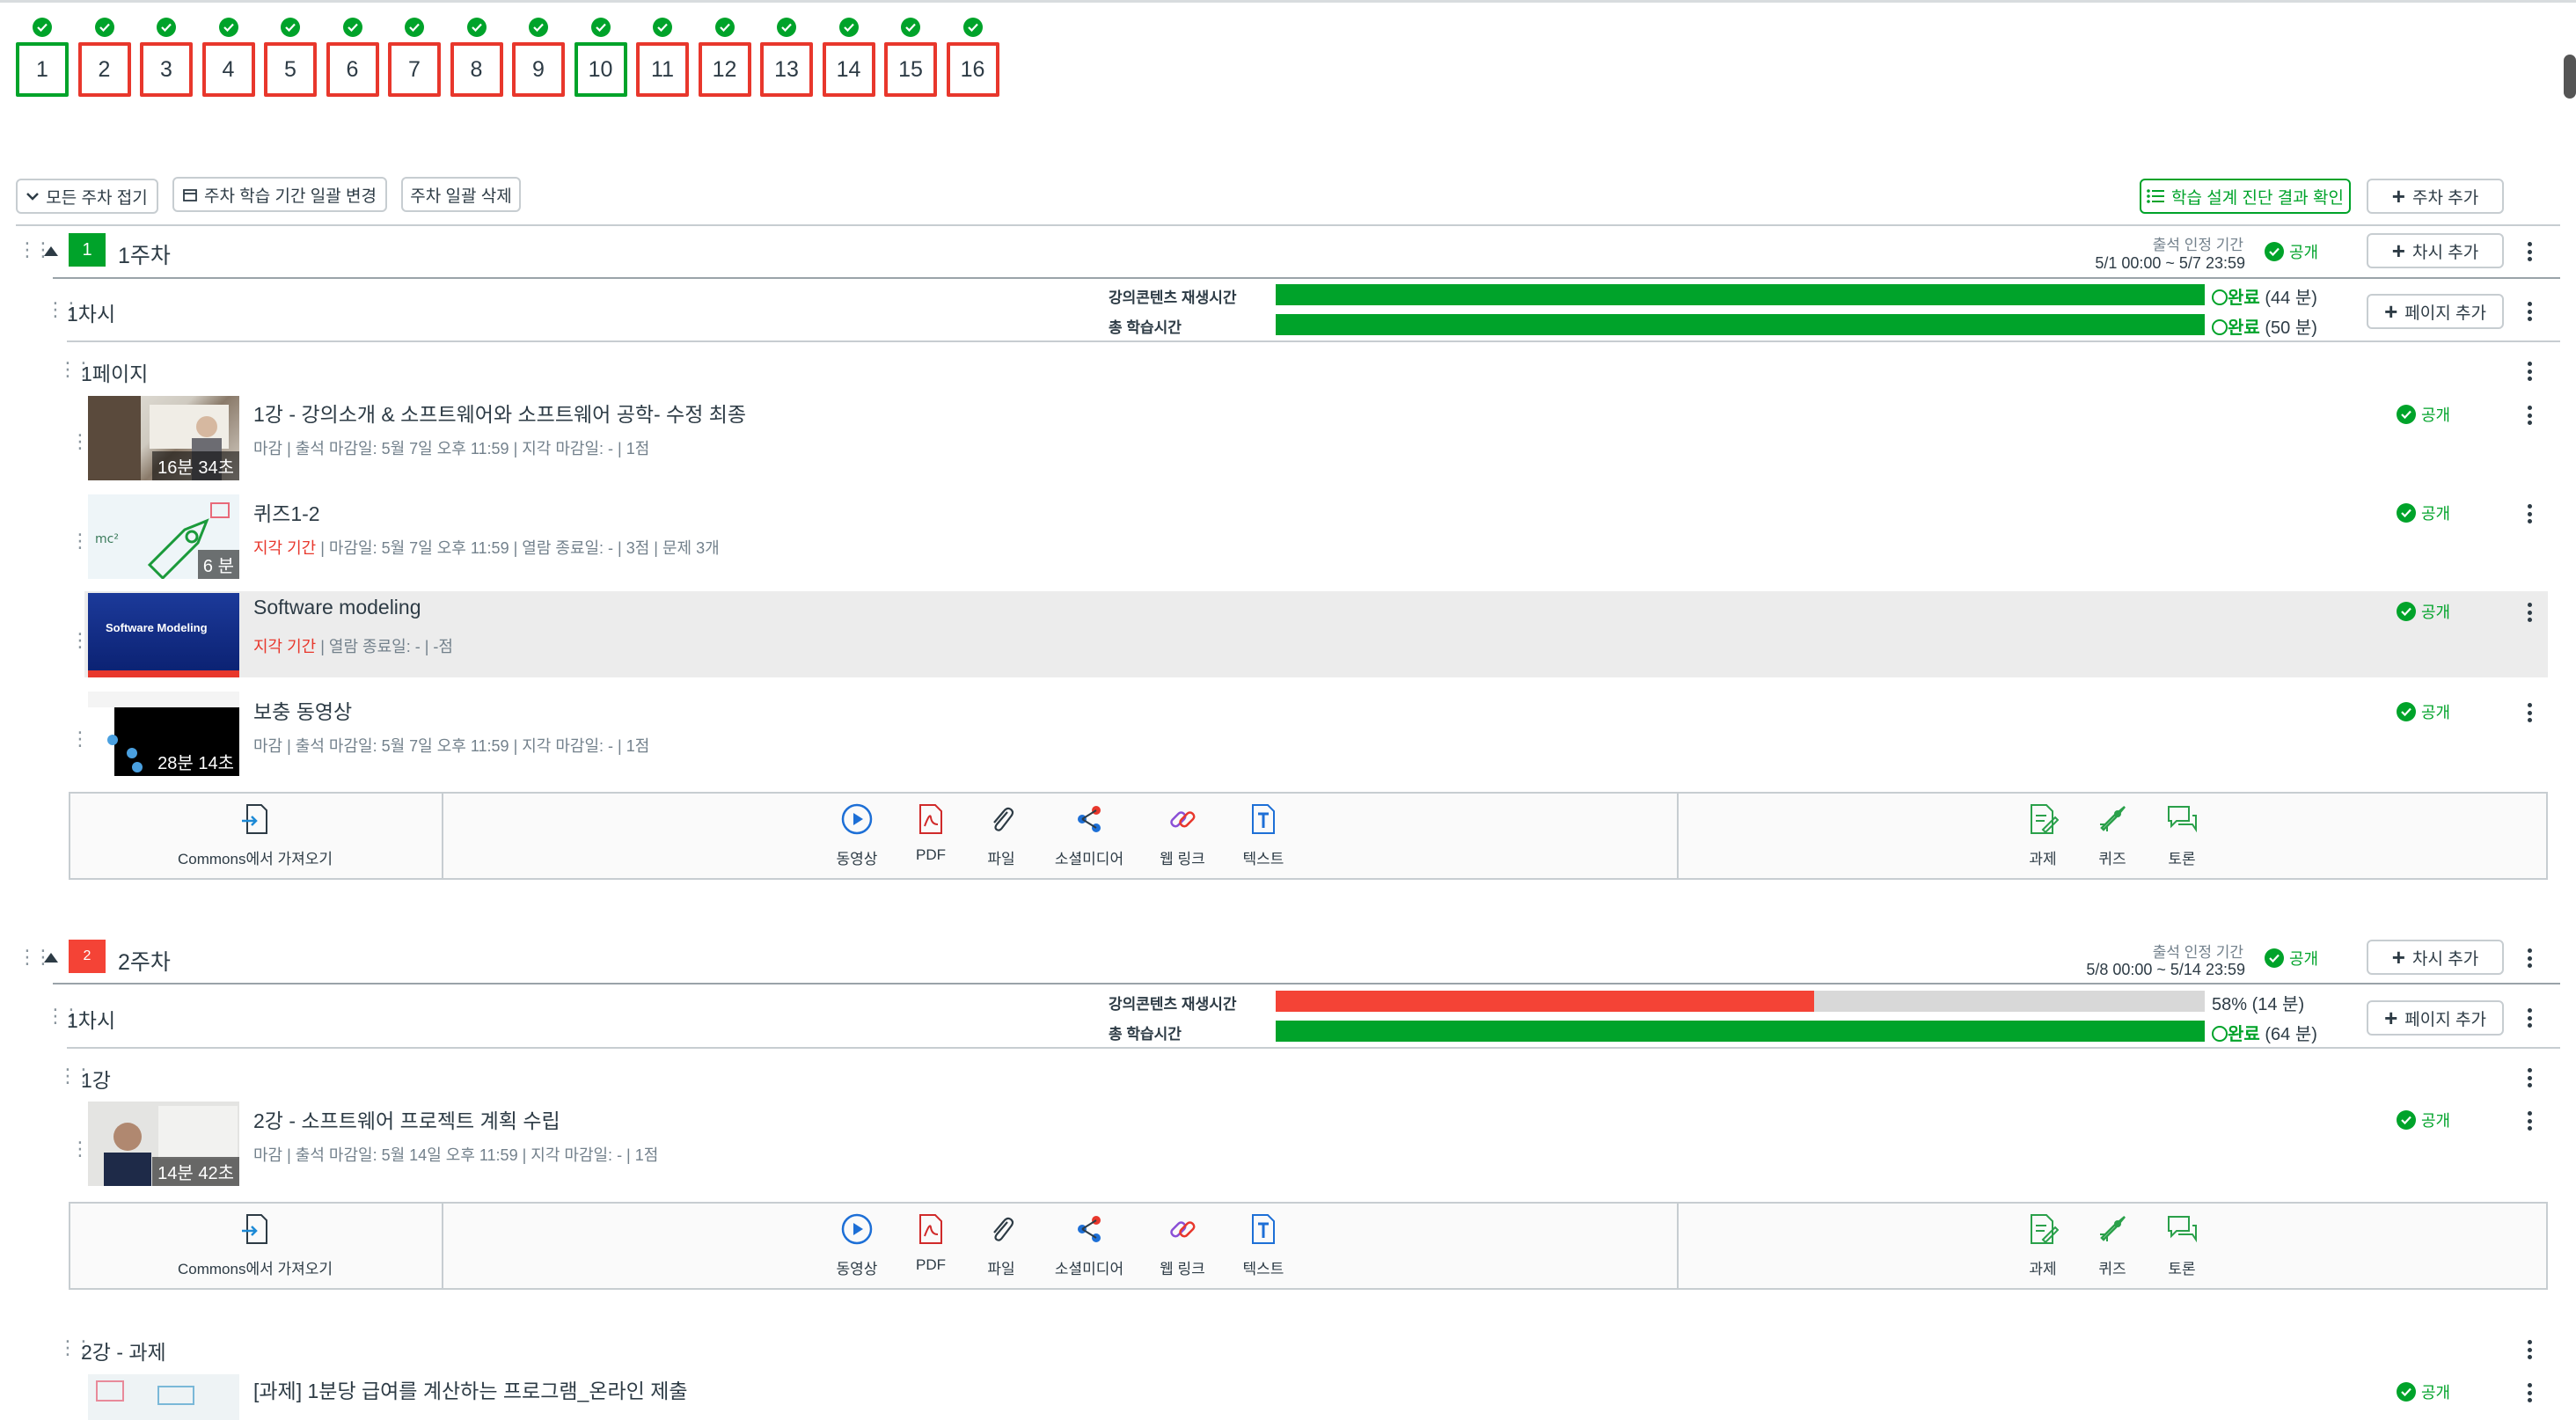  Describe the element at coordinates (163, 1144) in the screenshot. I see `video-thumbnail: 14분 42초` at that location.